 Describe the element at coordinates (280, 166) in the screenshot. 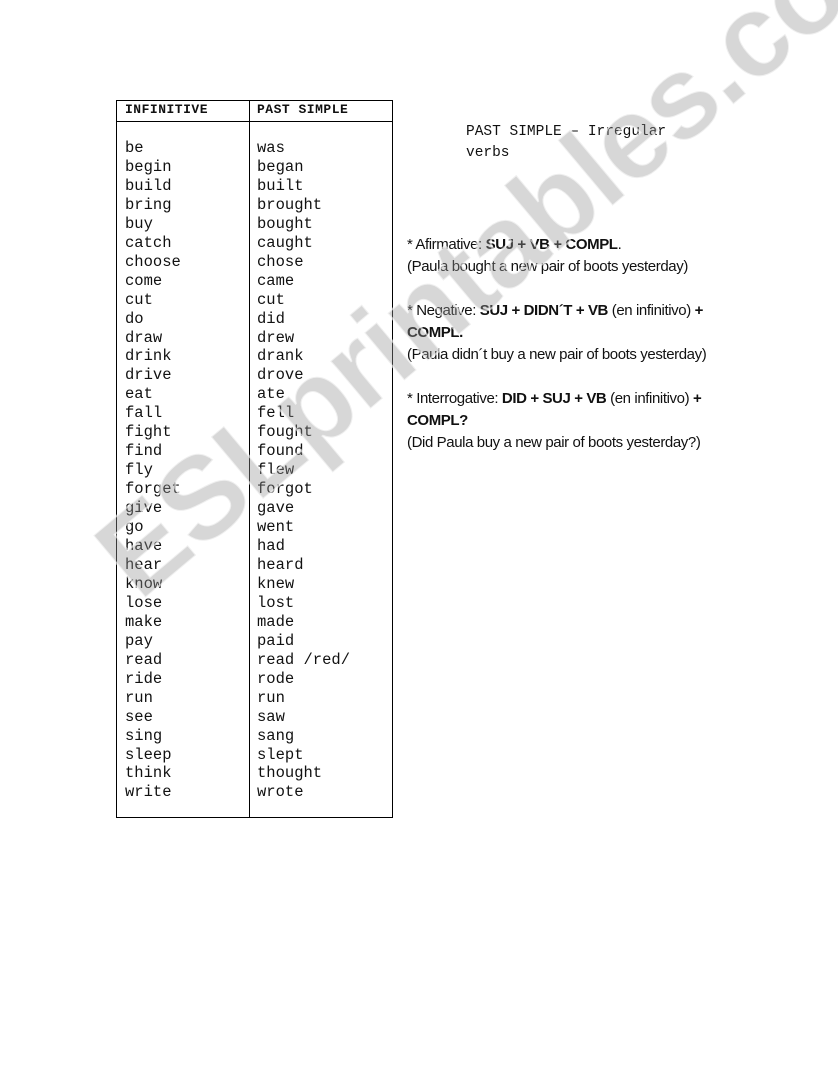

I see `past-simple-verb: began` at that location.